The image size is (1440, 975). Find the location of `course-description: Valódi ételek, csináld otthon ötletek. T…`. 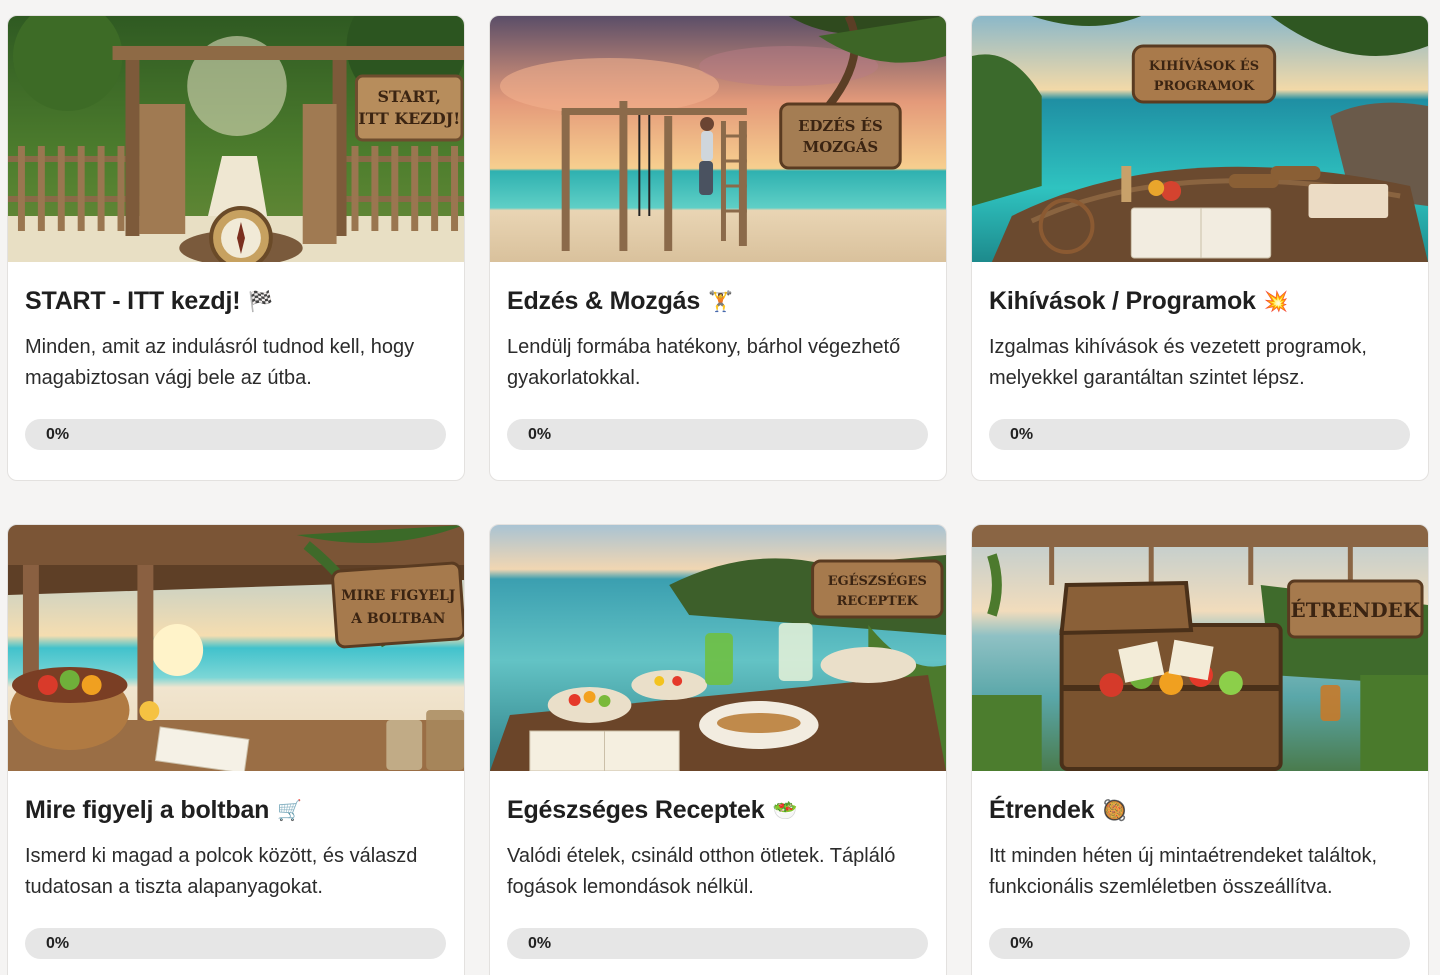

course-description: Valódi ételek, csináld otthon ötletek. T… is located at coordinates (701, 871).